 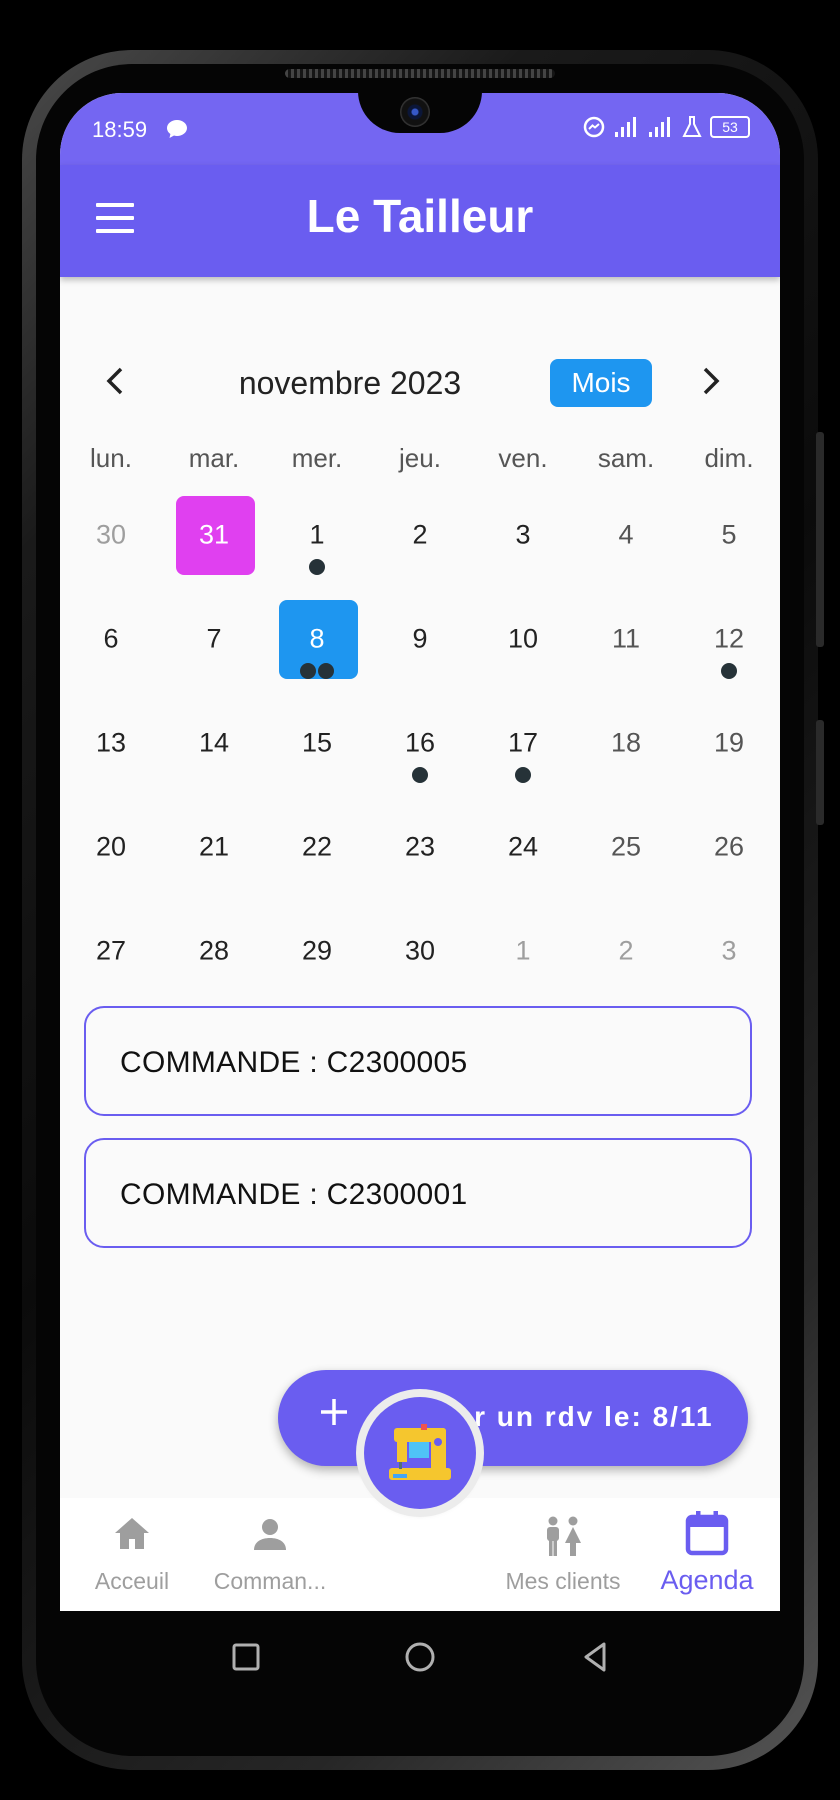 What do you see at coordinates (420, 385) in the screenshot?
I see `calendar-header: novembre 2023 Mois` at bounding box center [420, 385].